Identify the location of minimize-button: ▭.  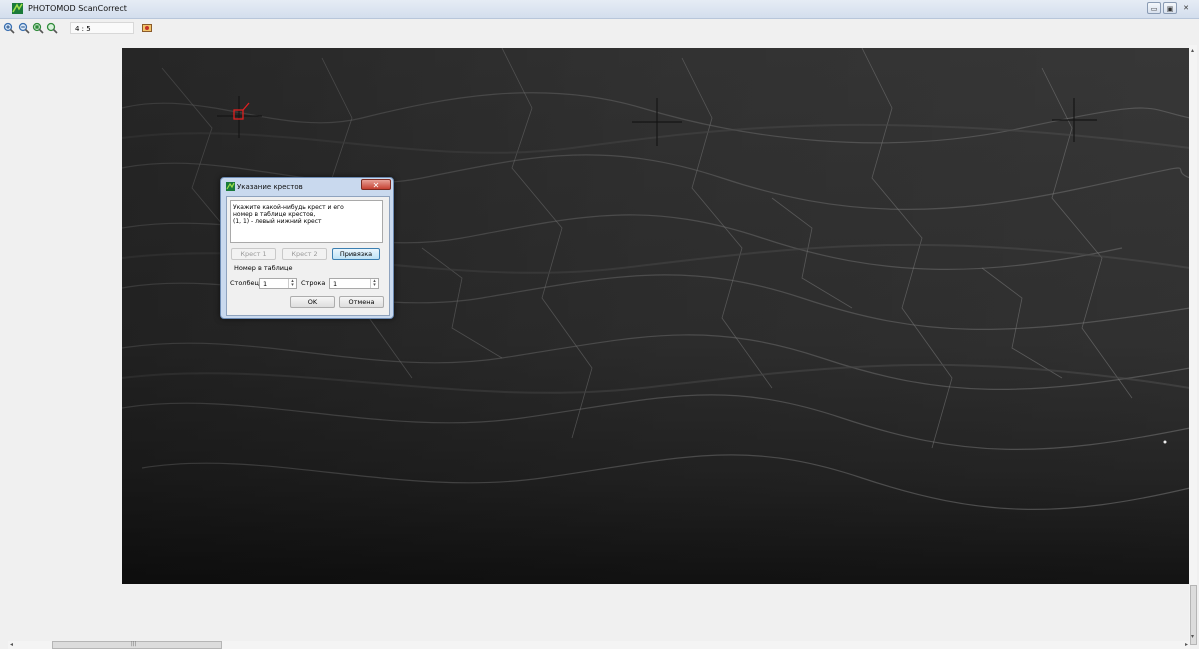
(1154, 8).